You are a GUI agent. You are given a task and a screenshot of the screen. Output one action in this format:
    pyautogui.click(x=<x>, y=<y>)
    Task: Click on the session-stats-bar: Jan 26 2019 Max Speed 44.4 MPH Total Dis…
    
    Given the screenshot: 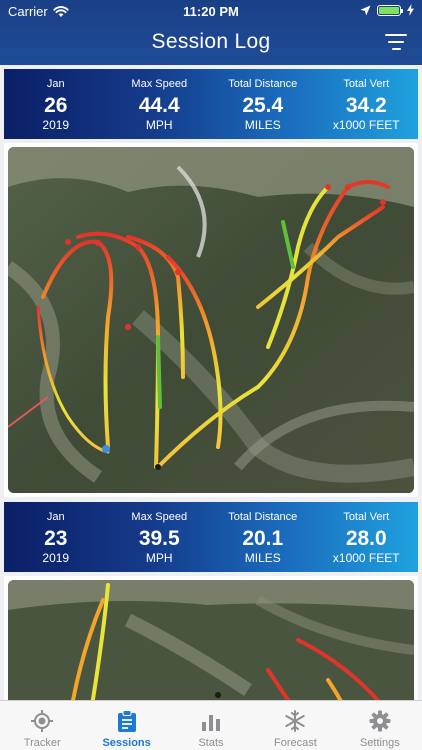 What is the action you would take?
    pyautogui.click(x=211, y=104)
    